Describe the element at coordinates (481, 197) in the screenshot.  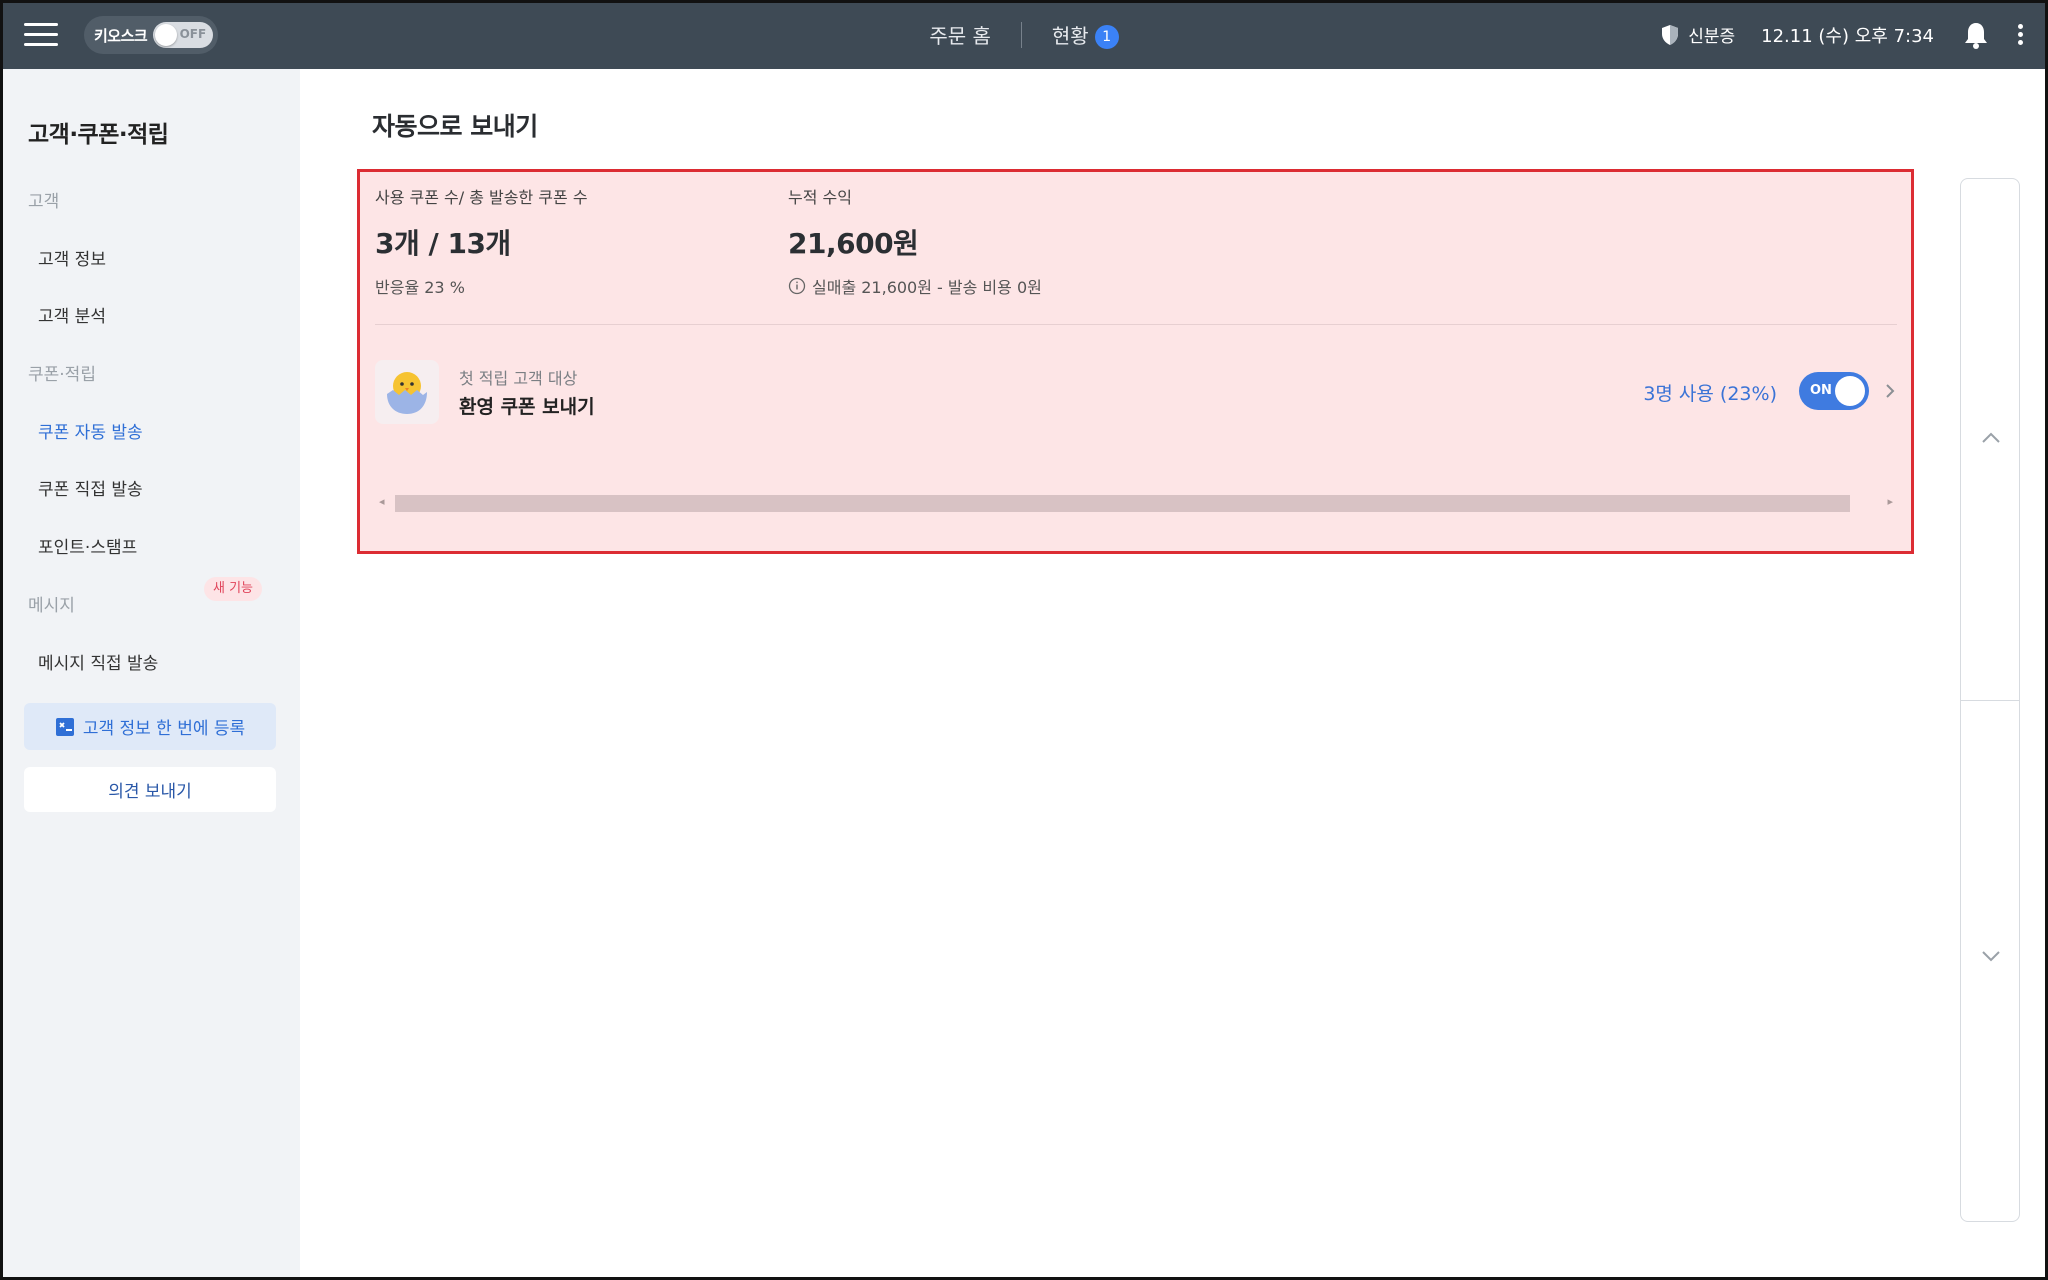
I see `coupon-usage-label: 사용 쿠폰 수/ 총 발송한 쿠폰 수` at that location.